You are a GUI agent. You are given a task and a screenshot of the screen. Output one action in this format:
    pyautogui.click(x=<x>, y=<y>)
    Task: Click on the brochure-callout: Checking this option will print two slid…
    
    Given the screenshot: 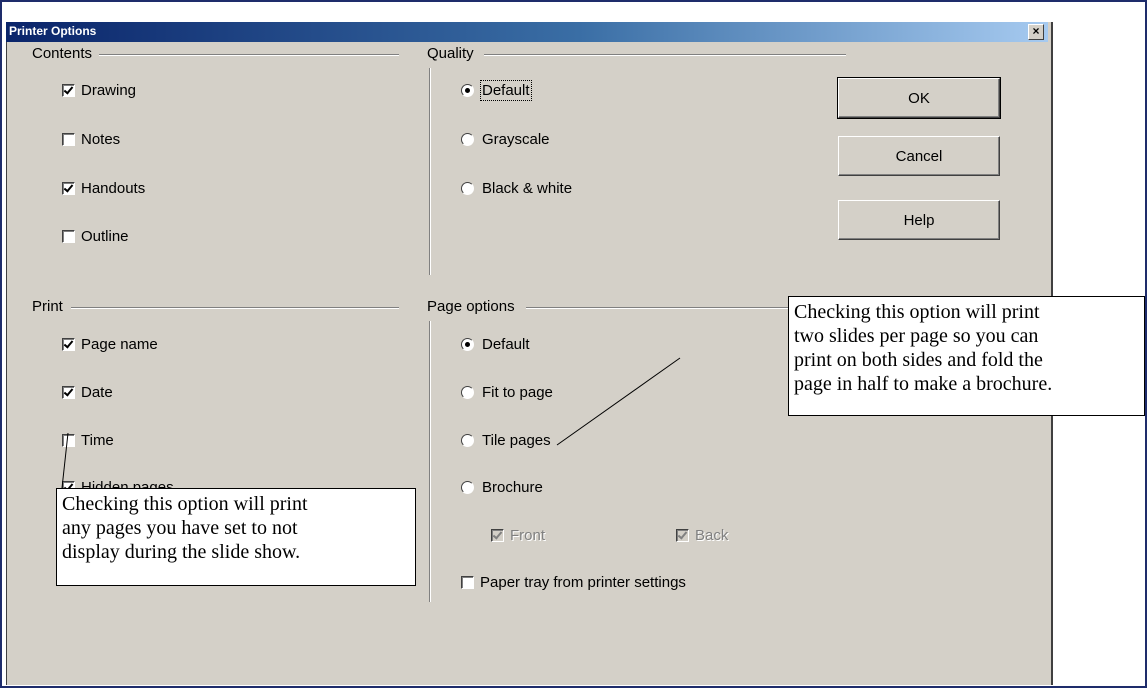 What is the action you would take?
    pyautogui.click(x=966, y=356)
    